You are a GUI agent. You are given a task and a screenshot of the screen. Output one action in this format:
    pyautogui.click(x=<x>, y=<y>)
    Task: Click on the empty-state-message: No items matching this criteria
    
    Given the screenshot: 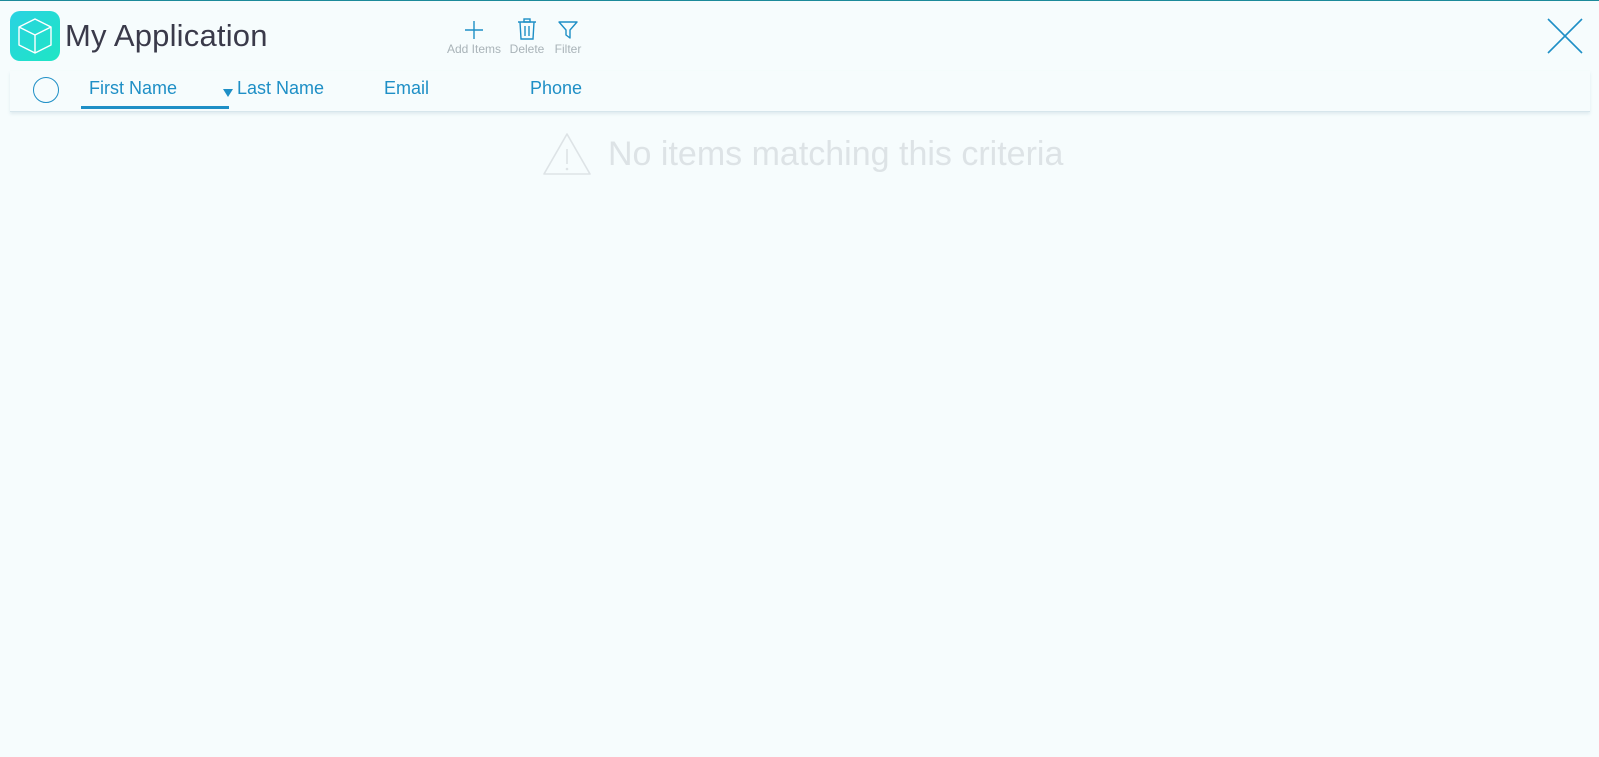 What is the action you would take?
    pyautogui.click(x=836, y=154)
    